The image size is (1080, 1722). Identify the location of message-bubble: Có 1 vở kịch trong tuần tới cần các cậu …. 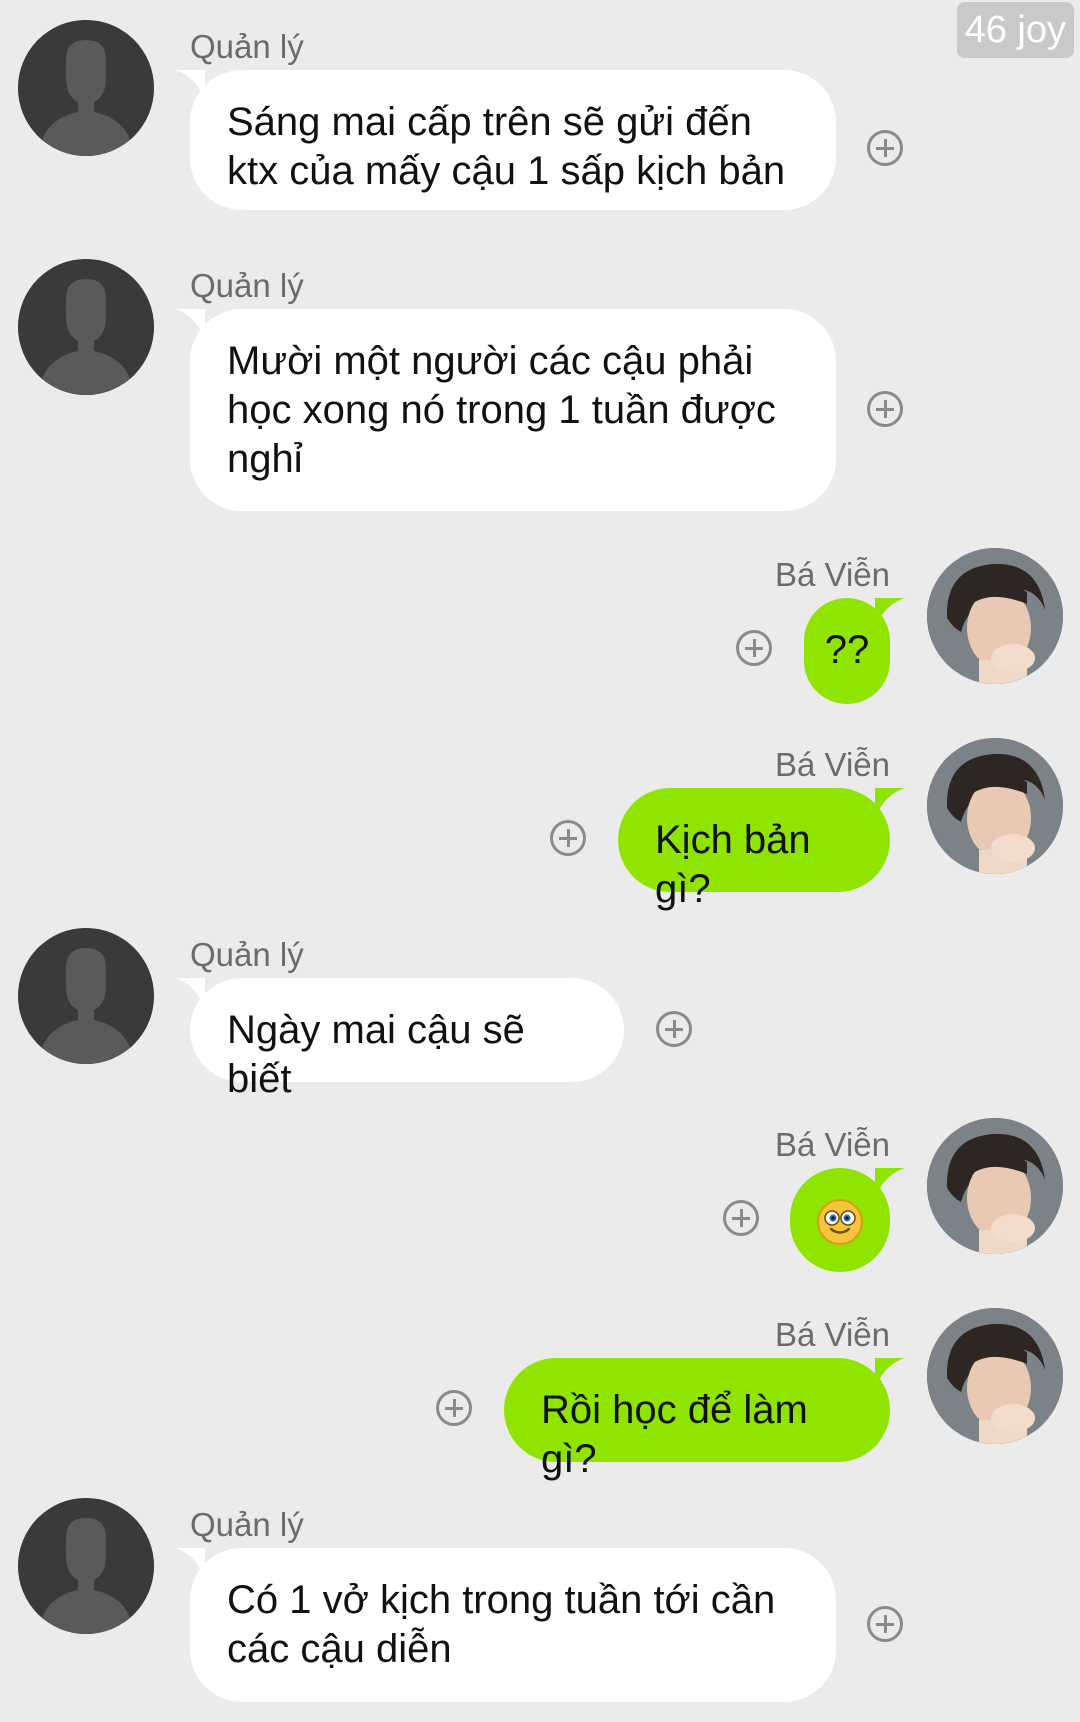
(513, 1625).